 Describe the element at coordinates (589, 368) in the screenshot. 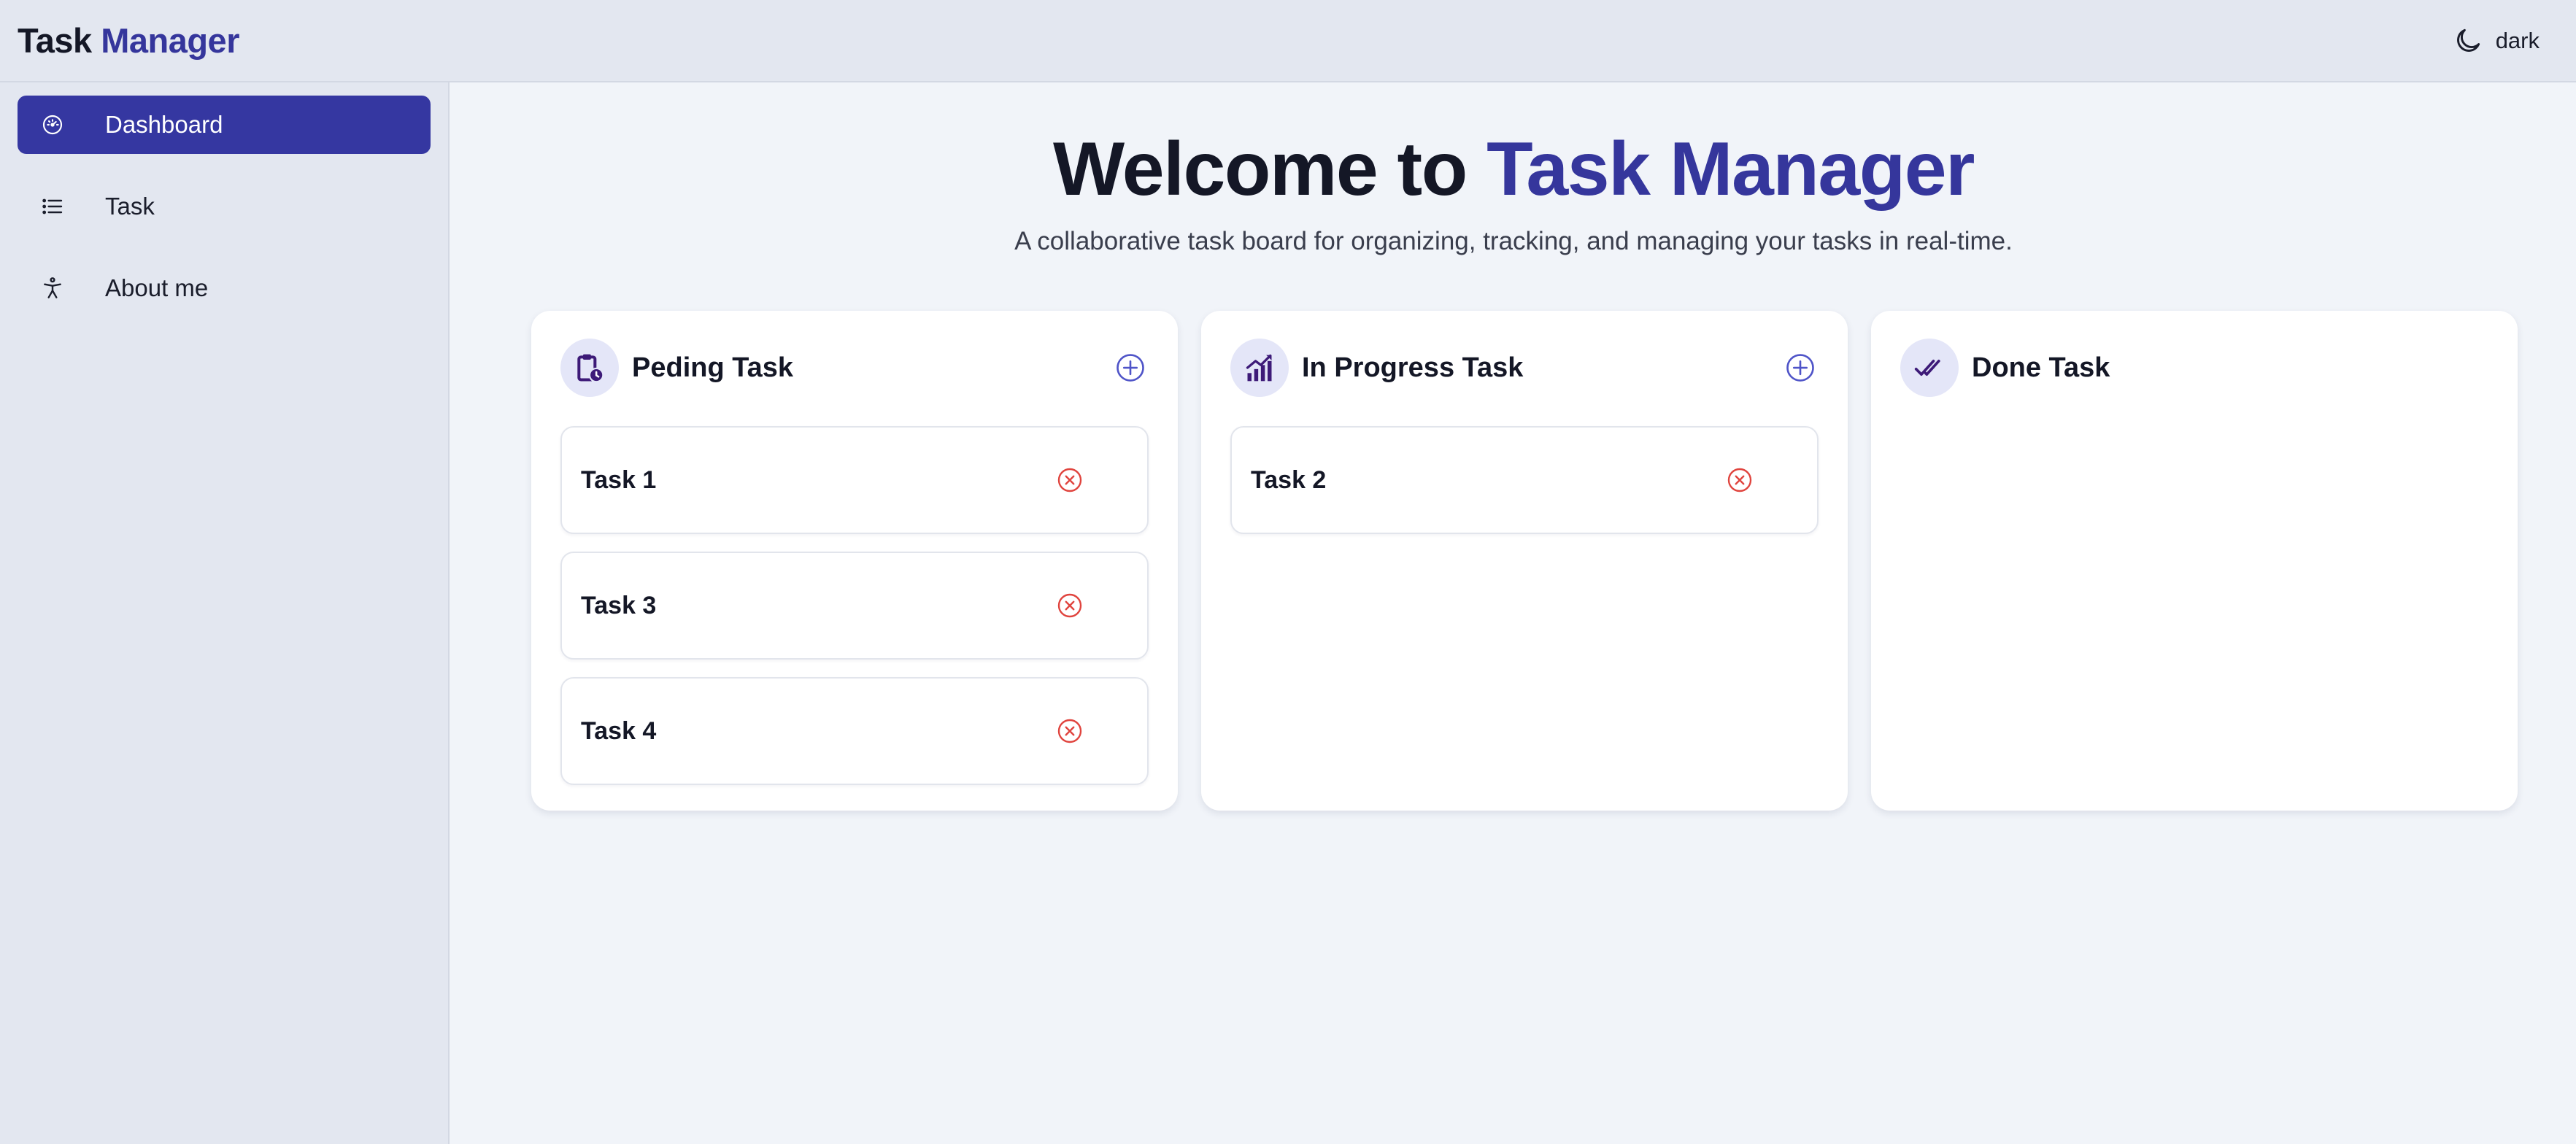

I see `clipboard-clock-icon` at that location.